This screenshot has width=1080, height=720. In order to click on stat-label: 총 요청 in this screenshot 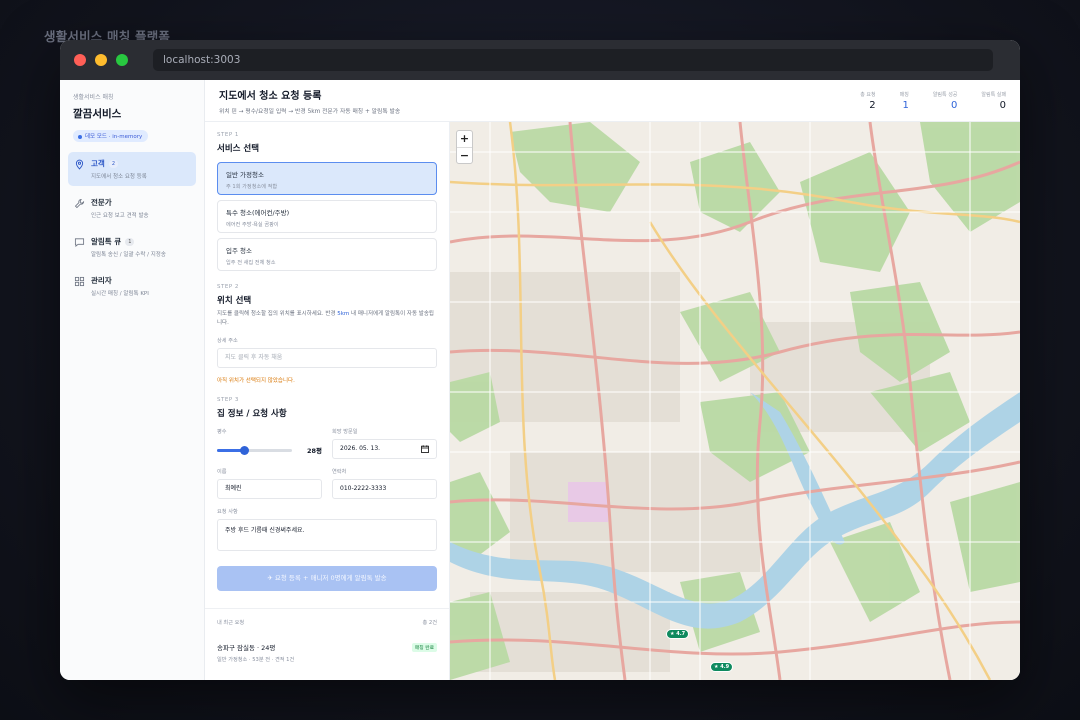, I will do `click(868, 94)`.